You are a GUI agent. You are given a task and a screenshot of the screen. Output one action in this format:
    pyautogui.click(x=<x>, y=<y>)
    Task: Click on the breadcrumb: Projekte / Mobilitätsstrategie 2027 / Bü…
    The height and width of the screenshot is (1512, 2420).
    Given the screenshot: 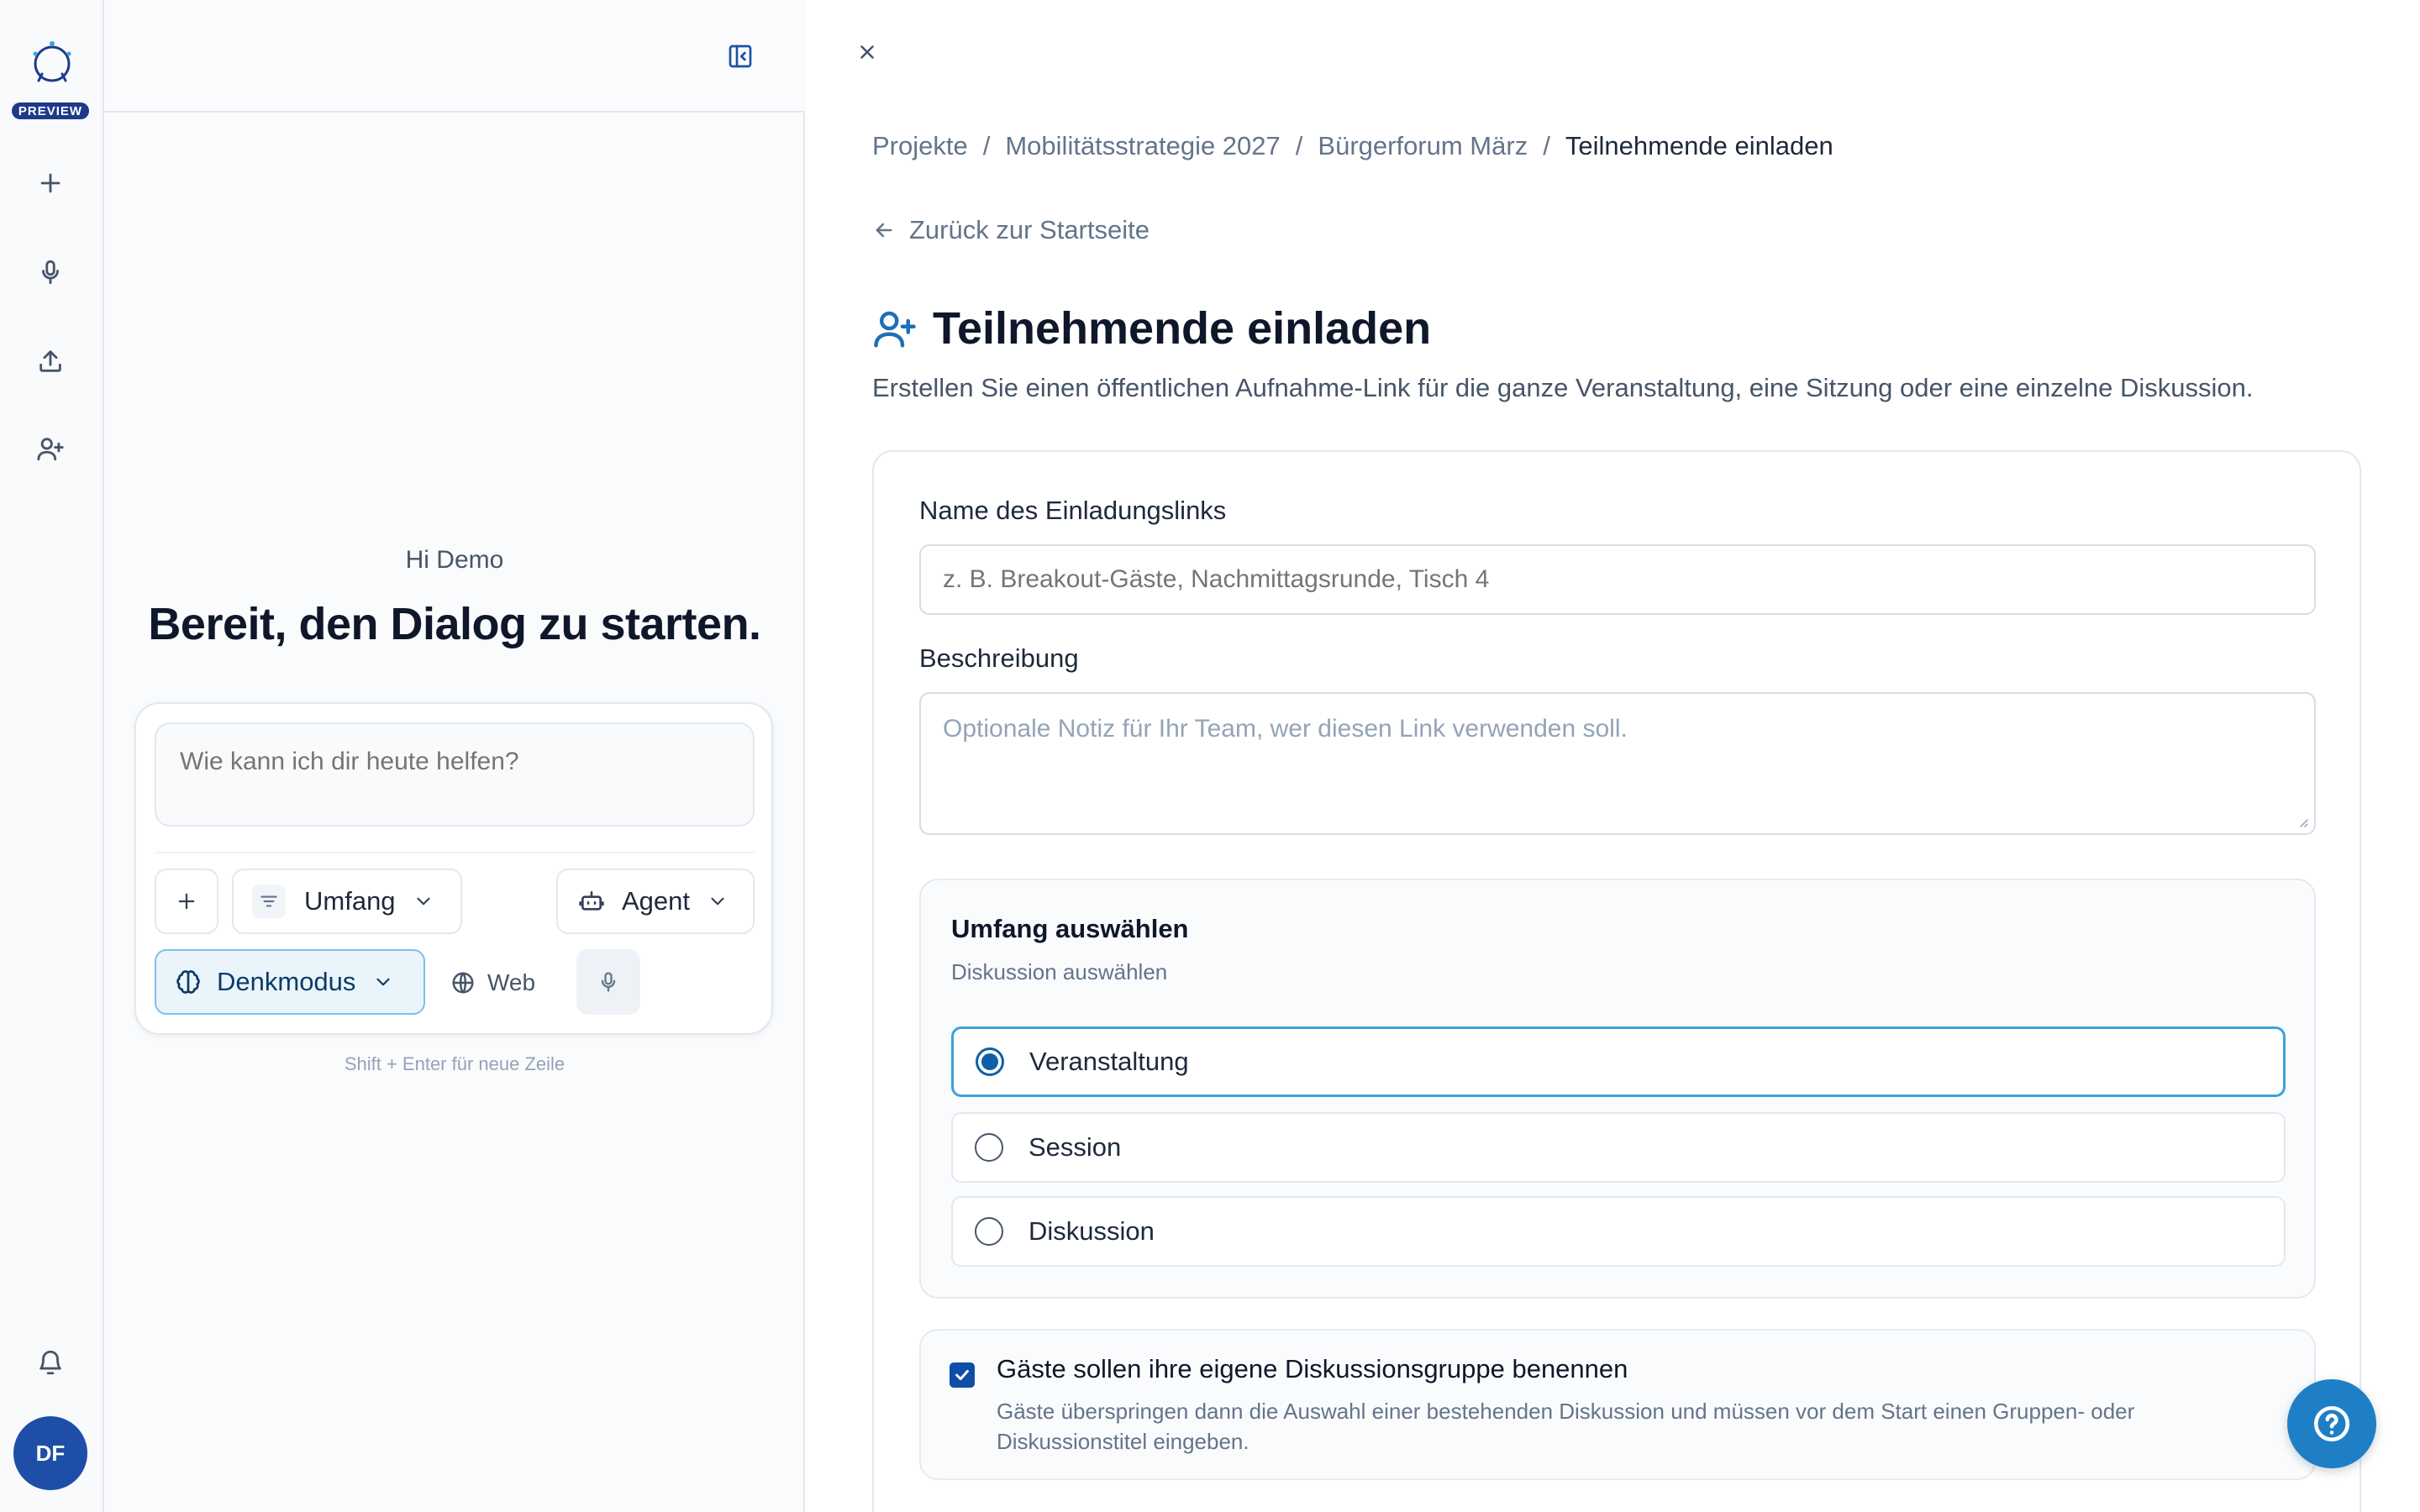 What is the action you would take?
    pyautogui.click(x=1352, y=146)
    